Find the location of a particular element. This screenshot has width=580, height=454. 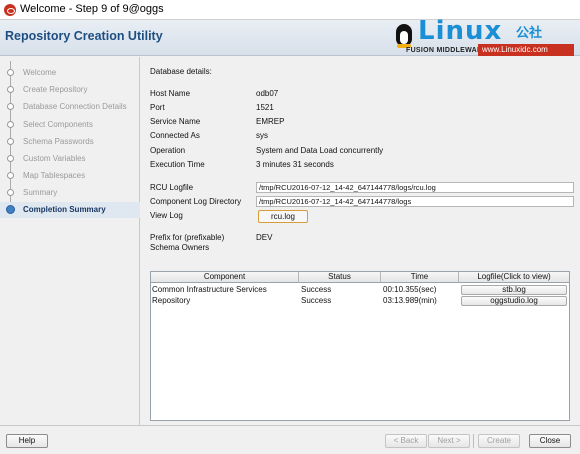

column-header-component: Component is located at coordinates (225, 277).